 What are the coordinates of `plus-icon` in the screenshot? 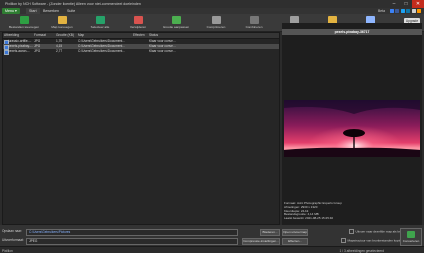 It's located at (24, 19).